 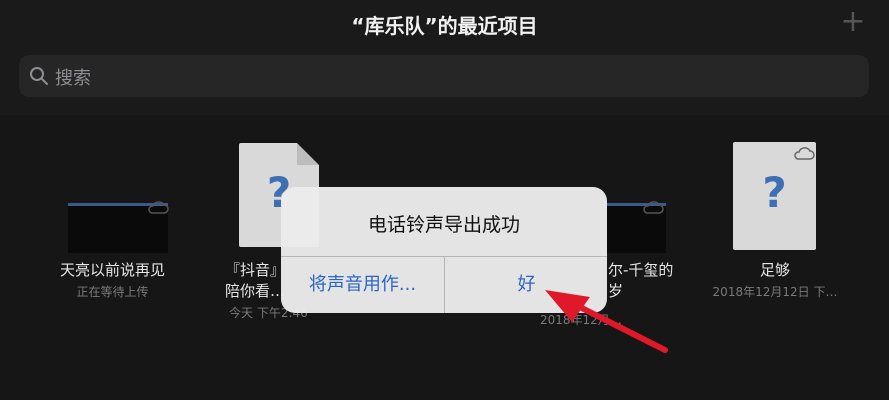 What do you see at coordinates (39, 76) in the screenshot?
I see `search-icon` at bounding box center [39, 76].